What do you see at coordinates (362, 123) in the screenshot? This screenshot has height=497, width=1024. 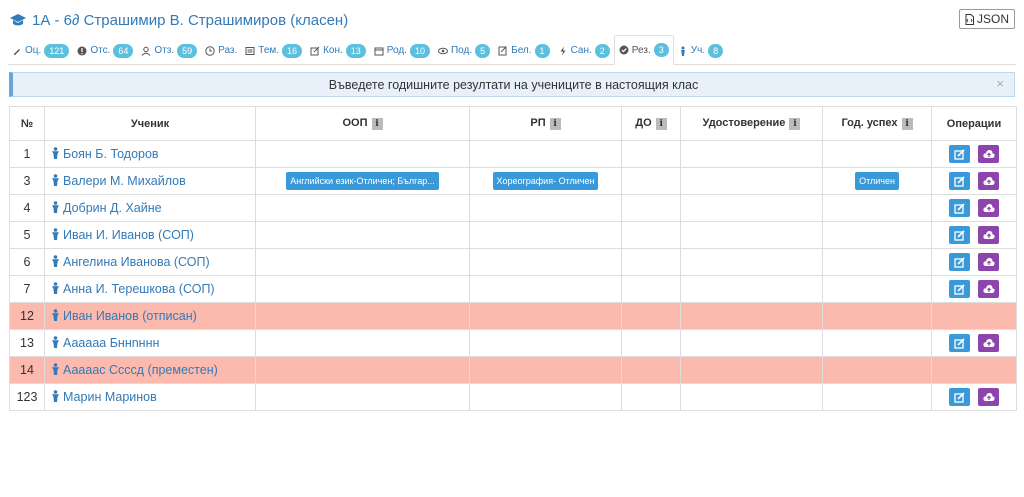 I see `col-oop: ООП i` at bounding box center [362, 123].